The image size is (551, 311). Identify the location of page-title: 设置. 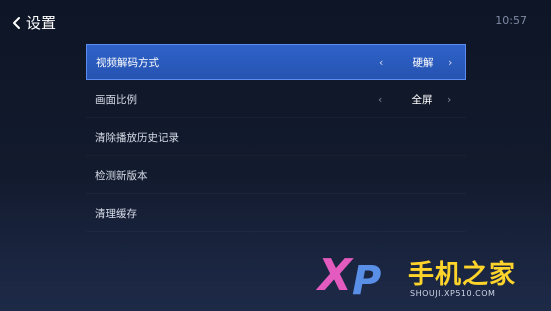
(41, 23).